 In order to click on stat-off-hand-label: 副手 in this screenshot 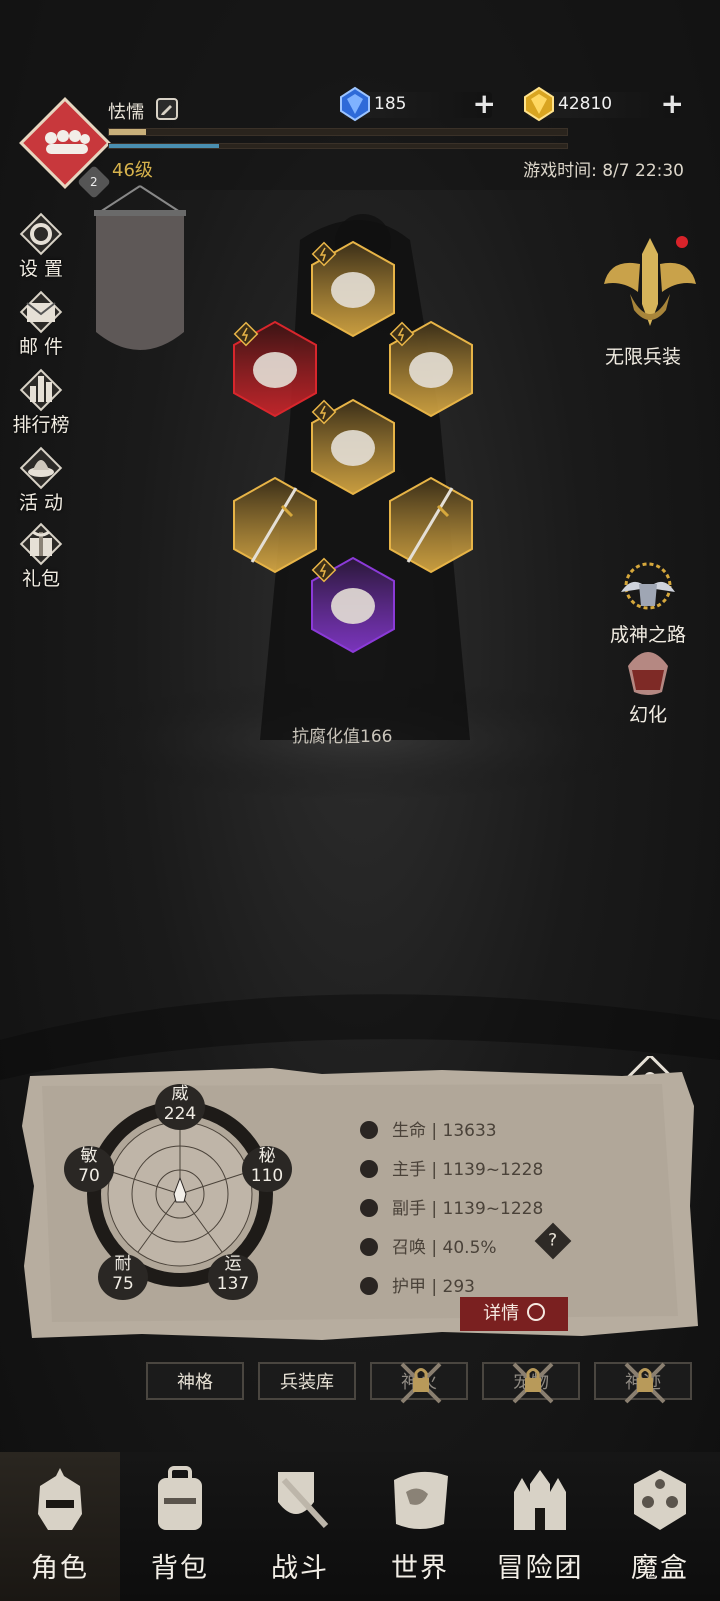, I will do `click(409, 1209)`.